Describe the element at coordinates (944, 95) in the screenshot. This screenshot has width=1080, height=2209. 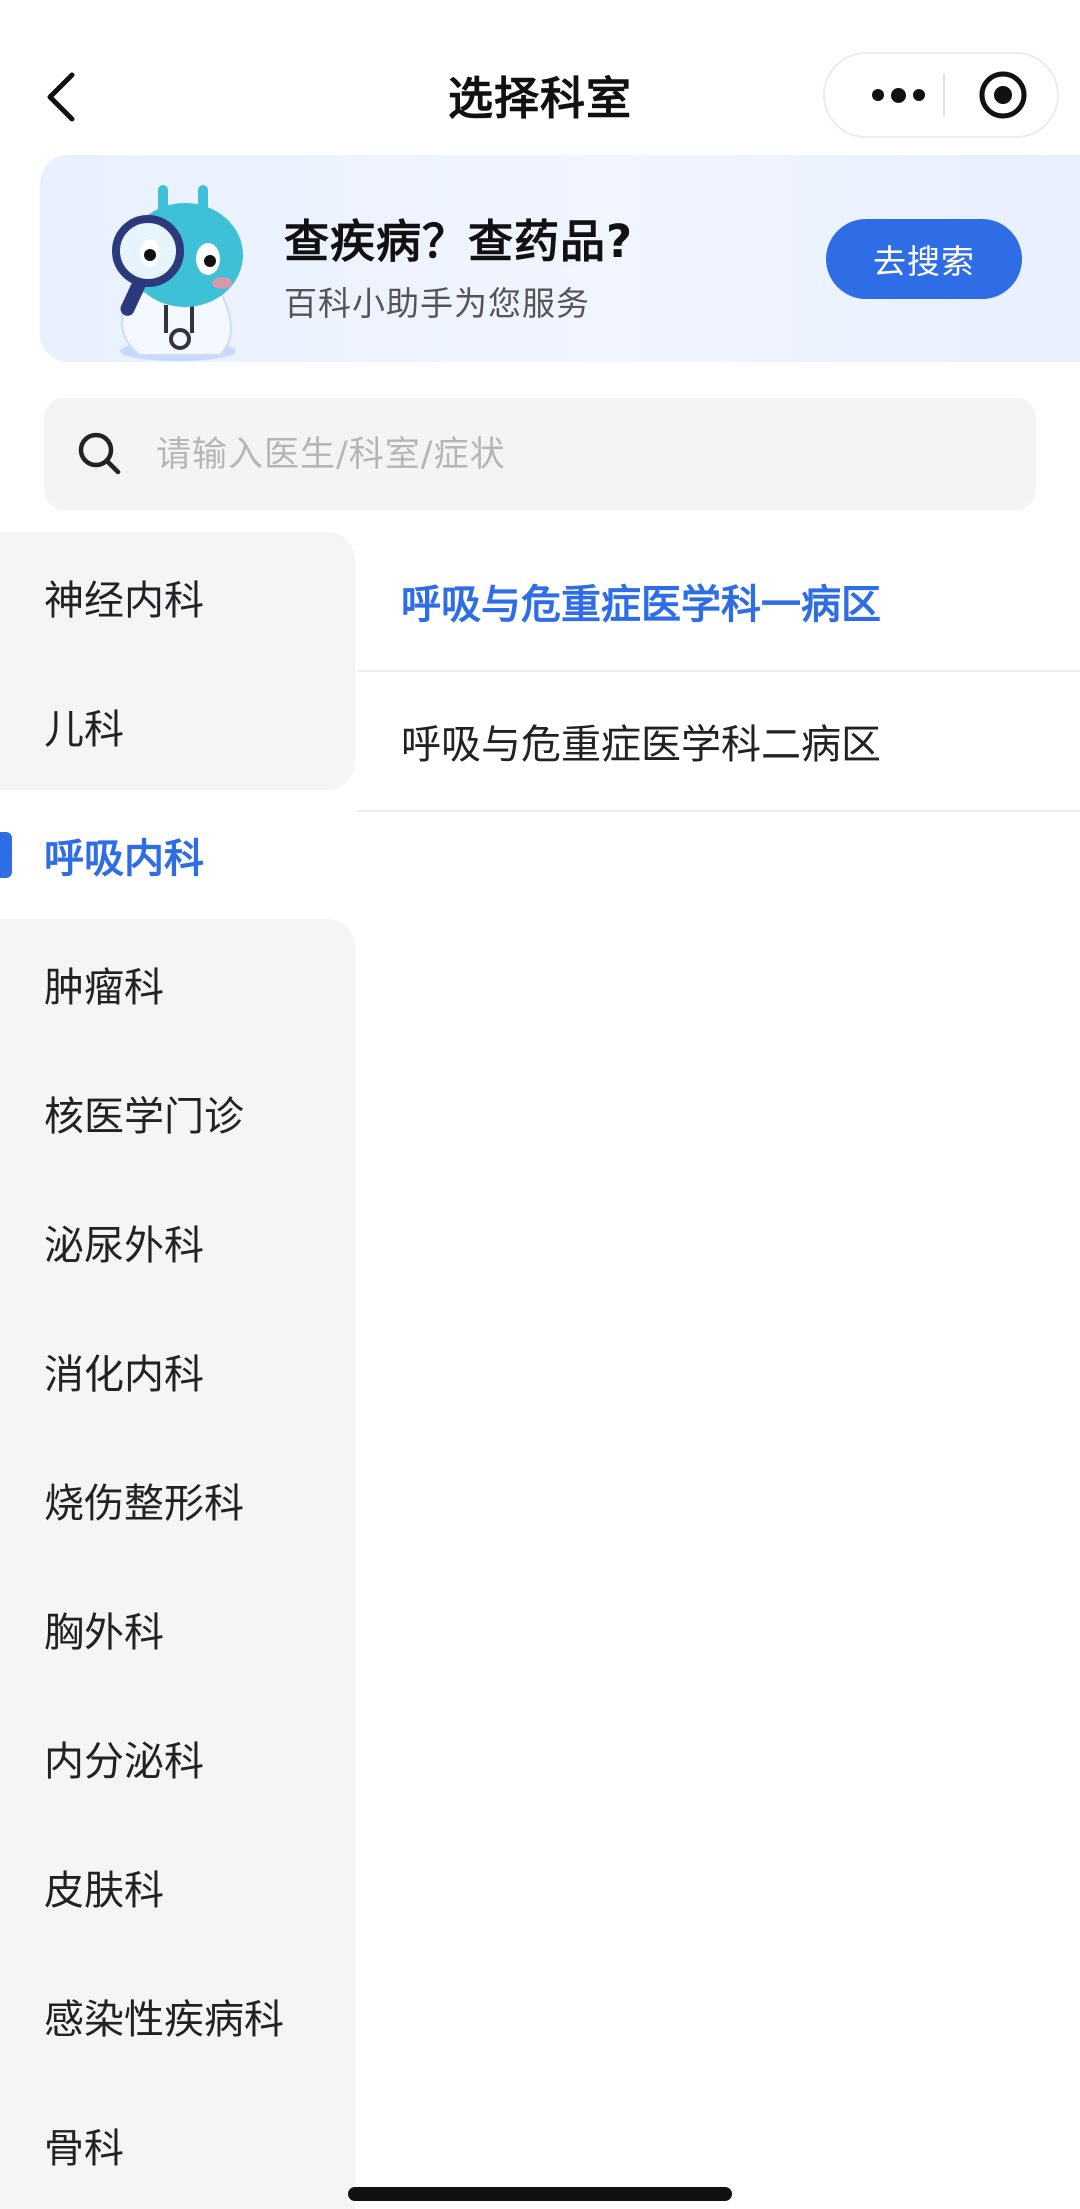
I see `capsule-divider` at that location.